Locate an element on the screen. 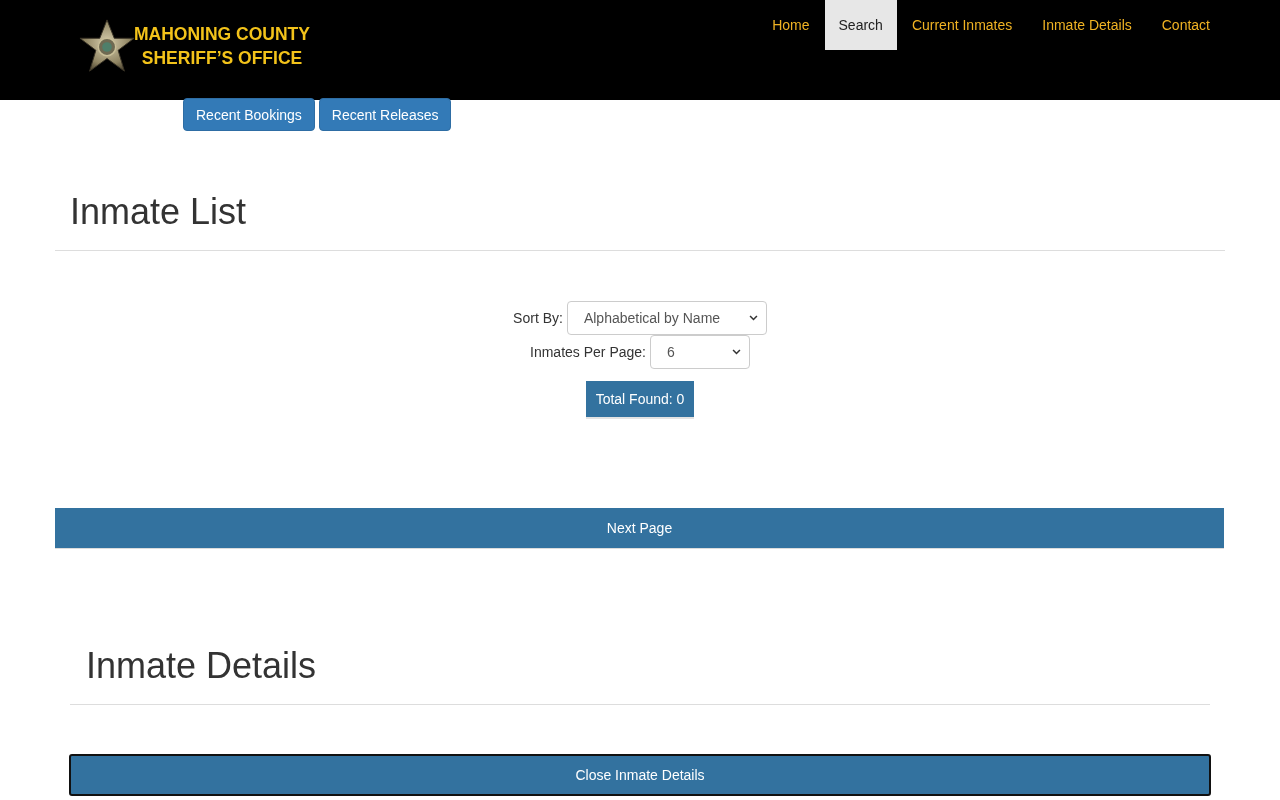  section-heading: Inmate List is located at coordinates (159, 212).